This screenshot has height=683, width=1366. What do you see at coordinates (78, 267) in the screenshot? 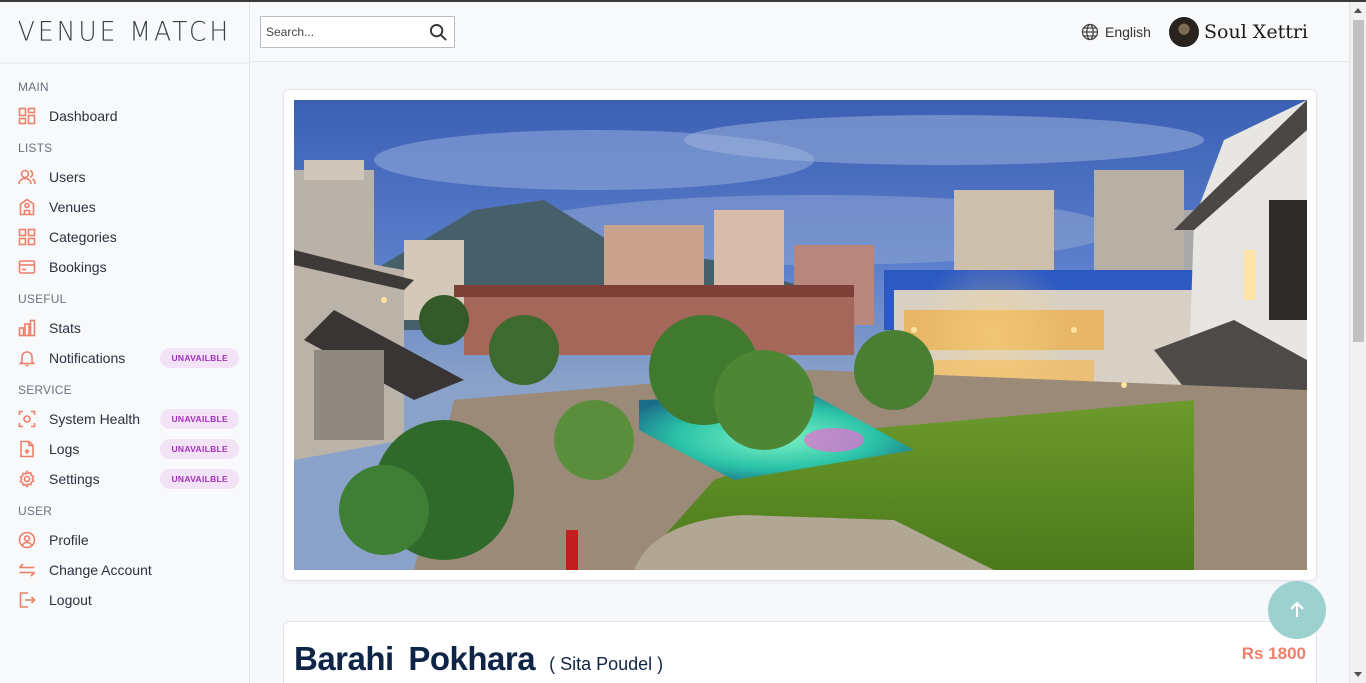
I see `sidebar-item-label: Bookings` at bounding box center [78, 267].